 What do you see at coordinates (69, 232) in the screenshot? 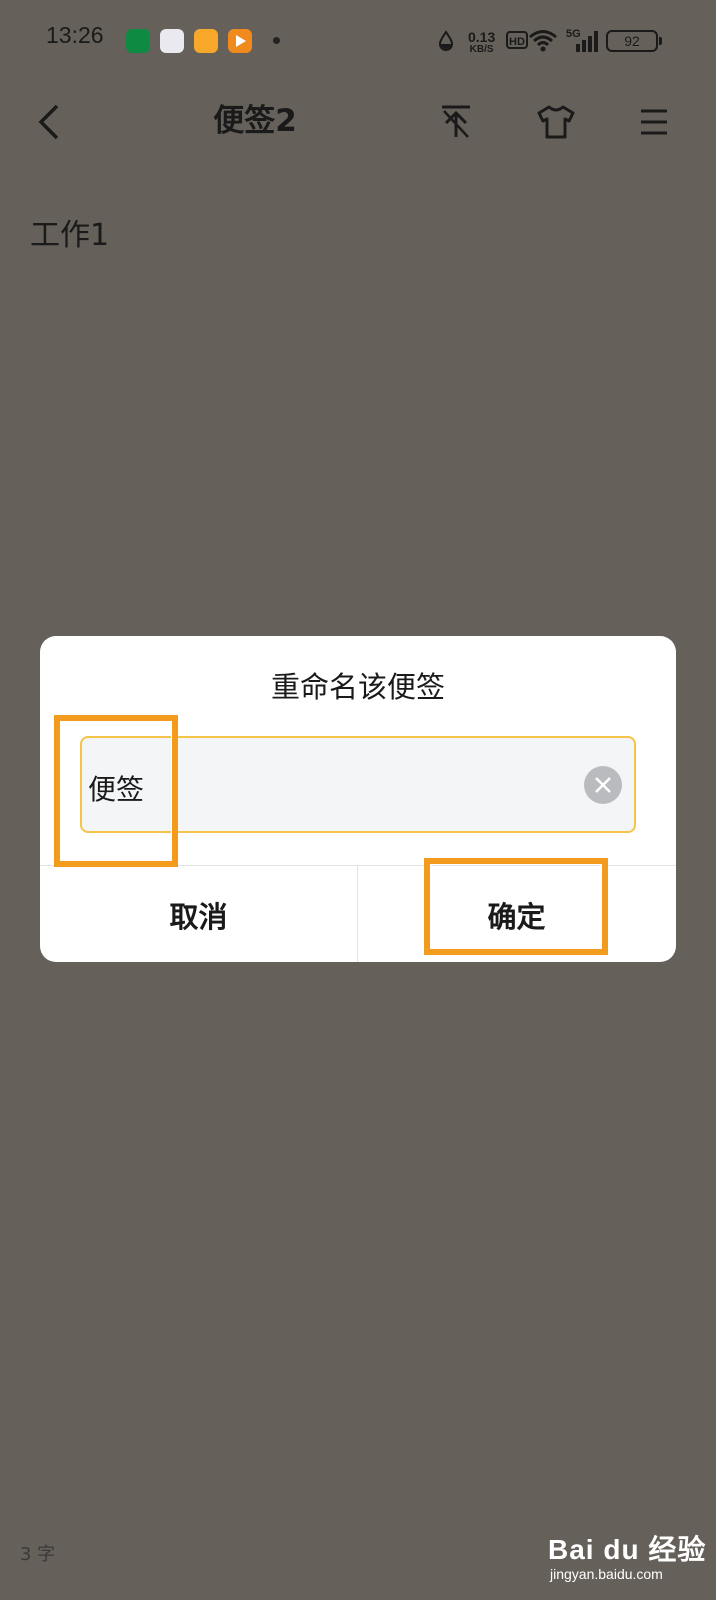
I see `note-content: 工作1` at bounding box center [69, 232].